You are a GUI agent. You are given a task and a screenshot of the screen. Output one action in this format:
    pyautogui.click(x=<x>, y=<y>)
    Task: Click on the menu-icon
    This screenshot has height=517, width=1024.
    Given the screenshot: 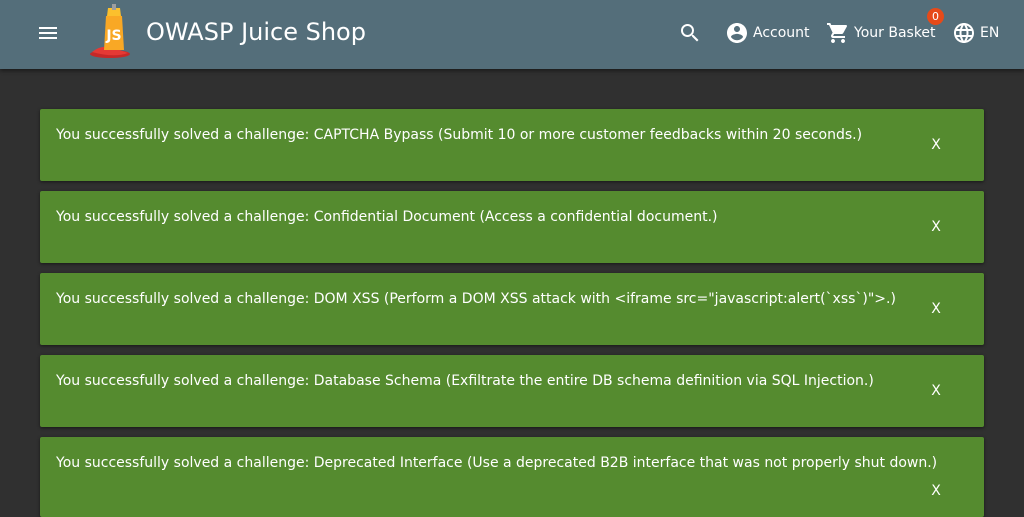 What is the action you would take?
    pyautogui.click(x=48, y=33)
    